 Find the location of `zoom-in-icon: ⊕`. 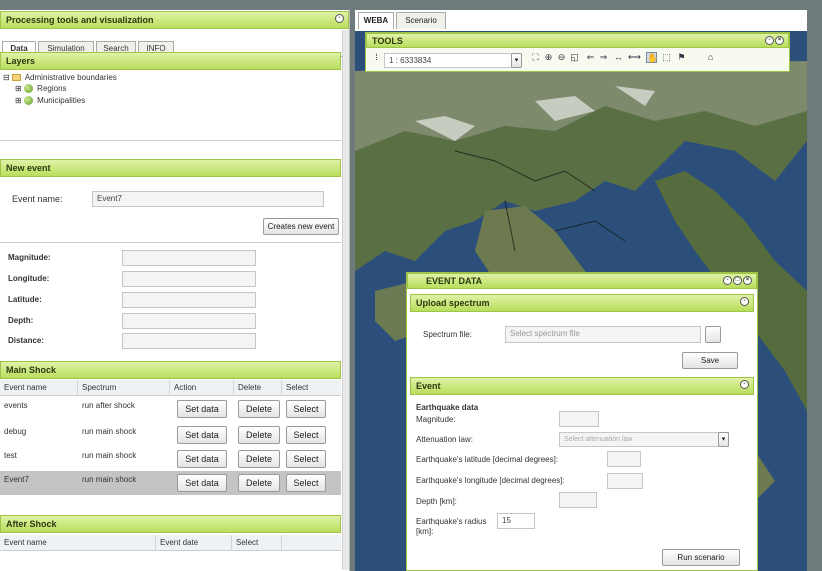

zoom-in-icon: ⊕ is located at coordinates (548, 57).